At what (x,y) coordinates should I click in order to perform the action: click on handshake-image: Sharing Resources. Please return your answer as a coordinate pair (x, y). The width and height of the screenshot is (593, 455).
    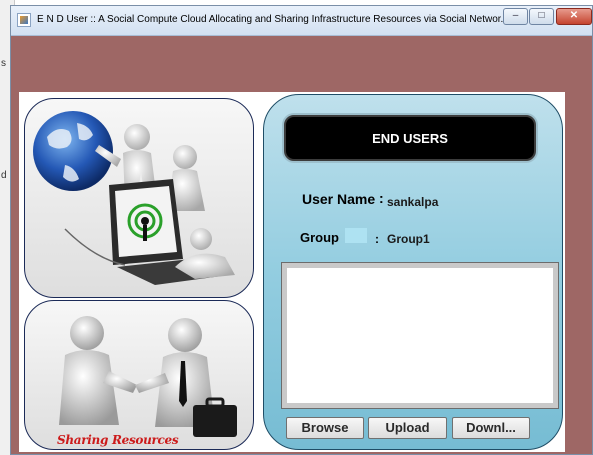
    Looking at the image, I should click on (139, 375).